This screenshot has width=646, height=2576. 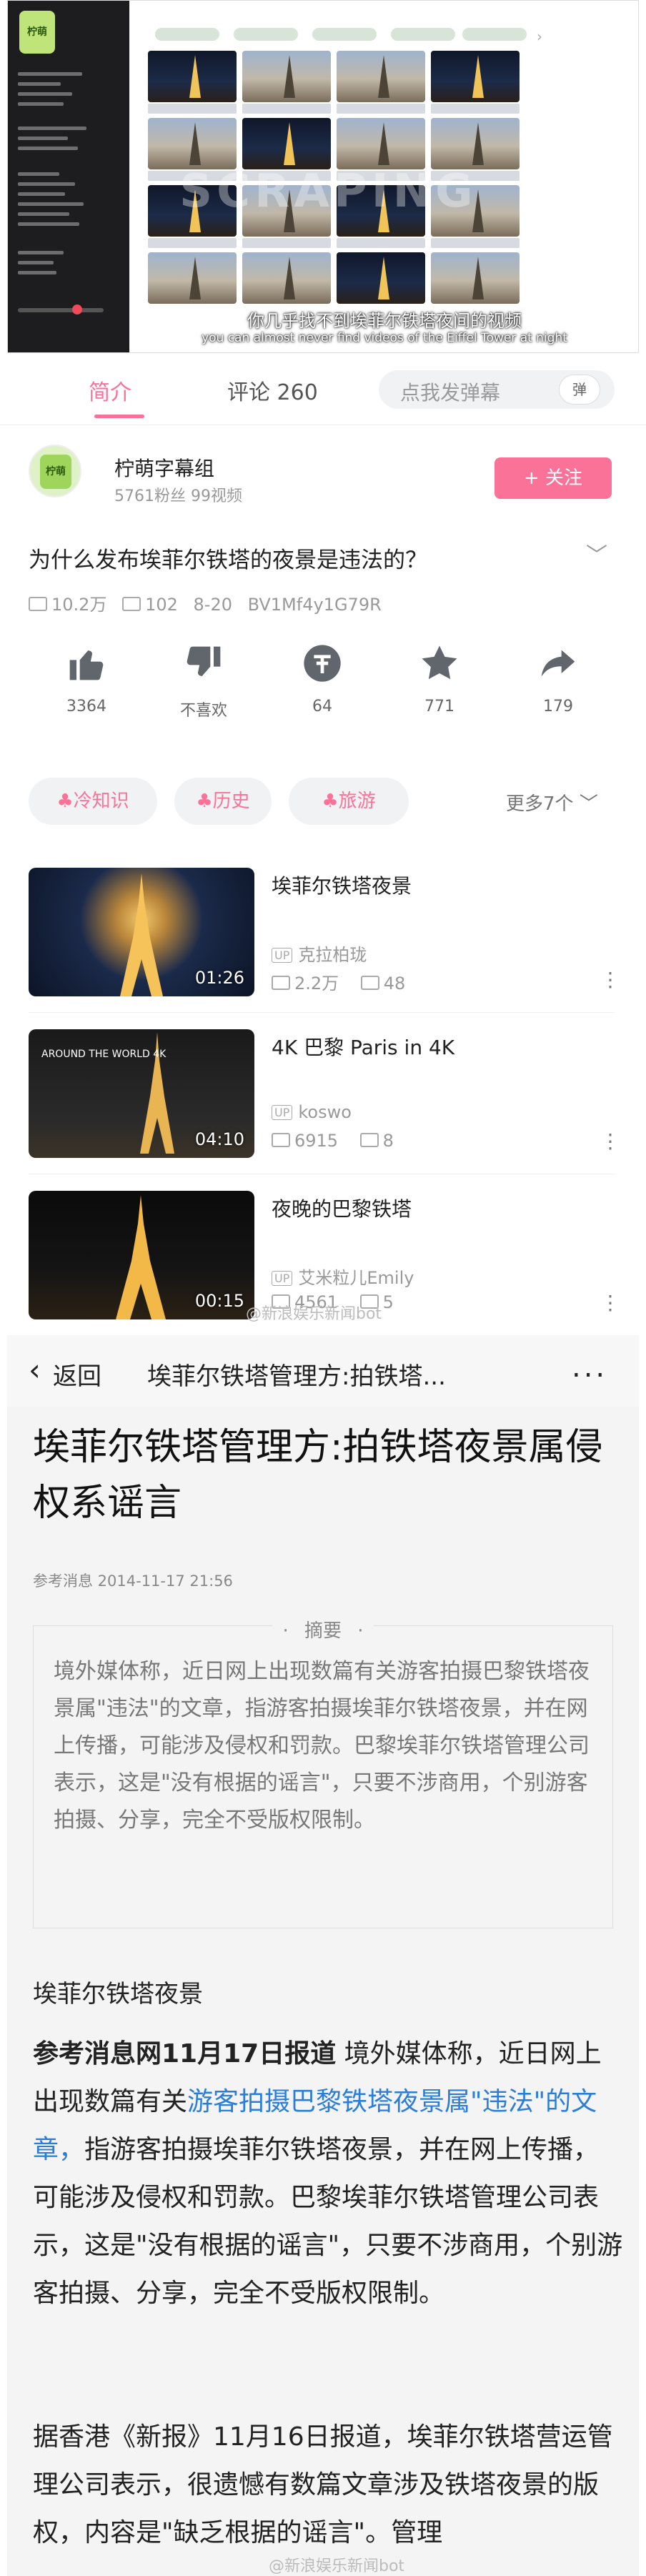 I want to click on dislike-button: 不喜欢, so click(x=203, y=682).